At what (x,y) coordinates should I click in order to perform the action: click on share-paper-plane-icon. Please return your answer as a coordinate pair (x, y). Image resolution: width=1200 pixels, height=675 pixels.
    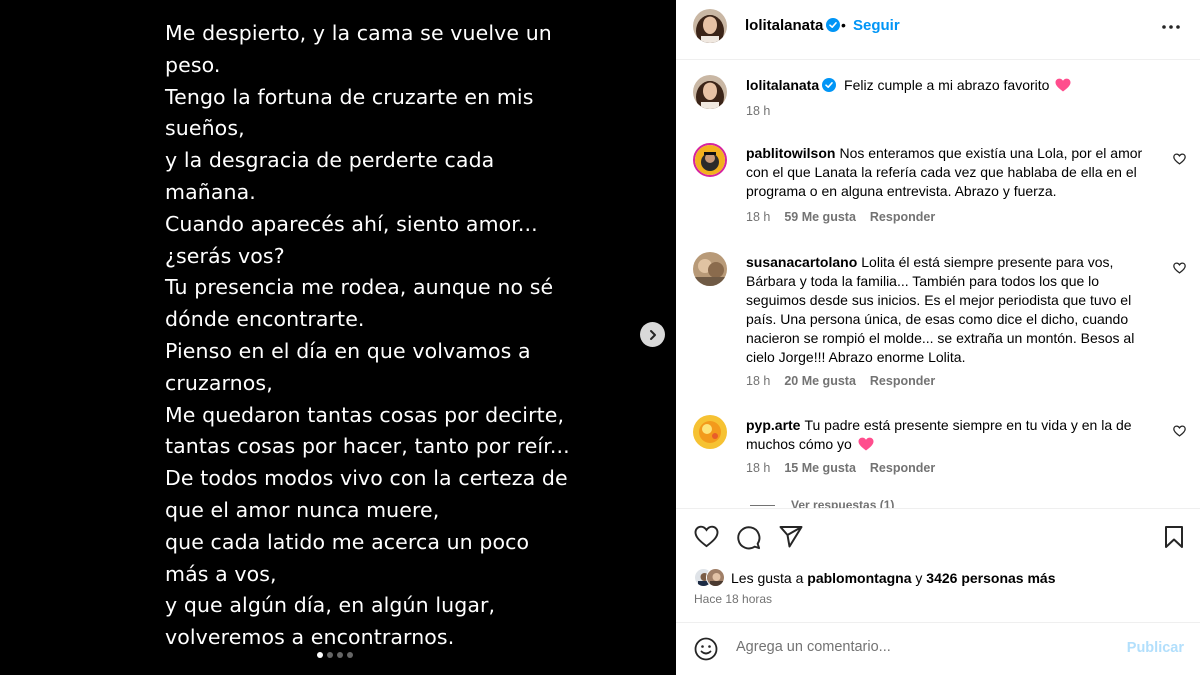
    Looking at the image, I should click on (791, 536).